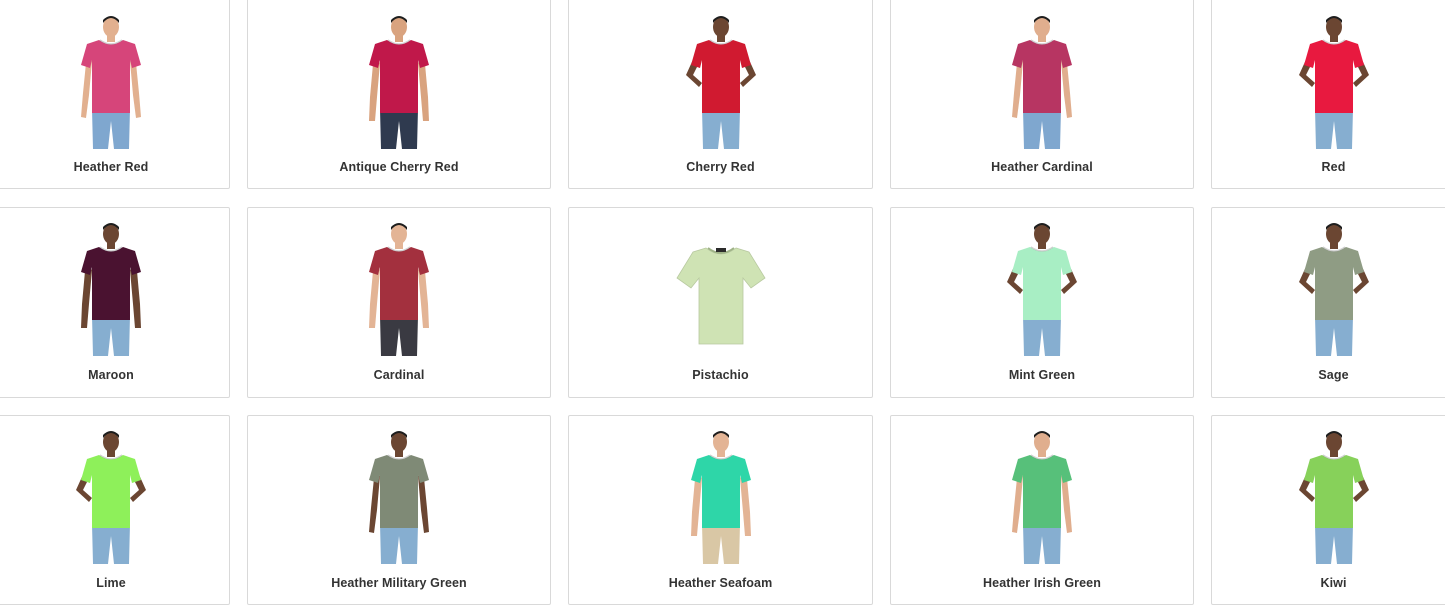  I want to click on color-name-label: Sage, so click(1333, 375).